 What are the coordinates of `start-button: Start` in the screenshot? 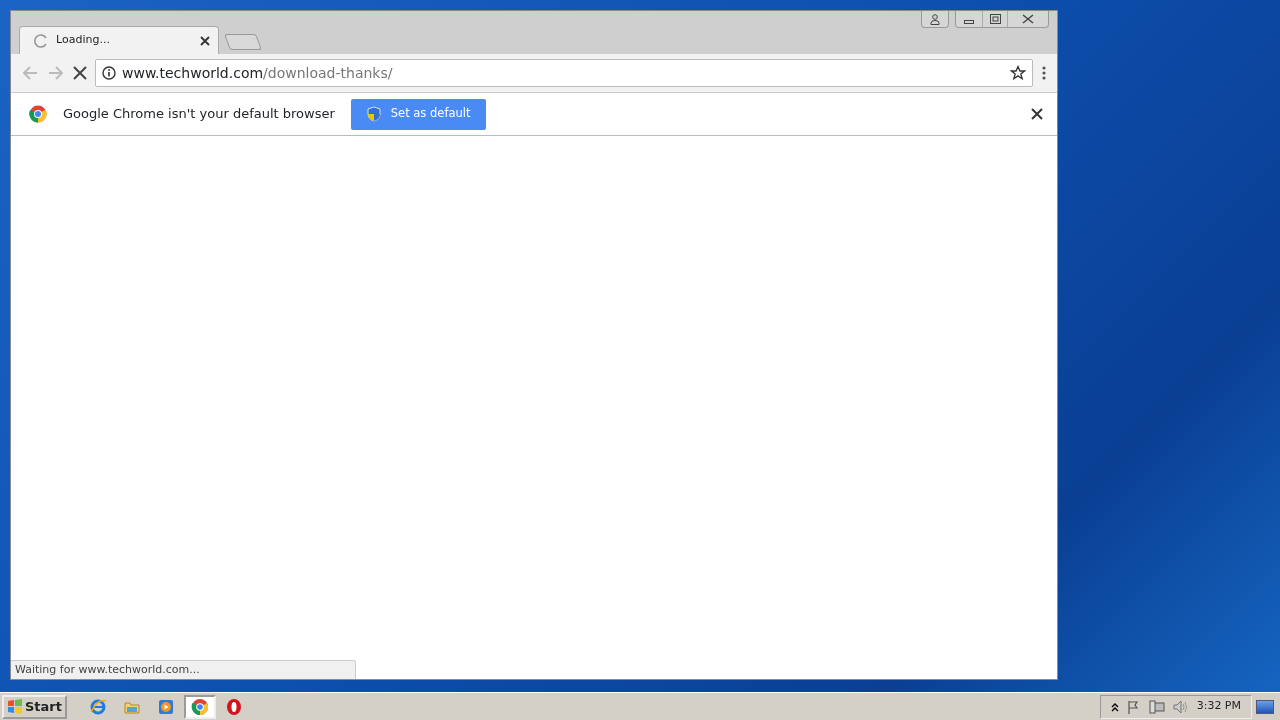 It's located at (34, 706).